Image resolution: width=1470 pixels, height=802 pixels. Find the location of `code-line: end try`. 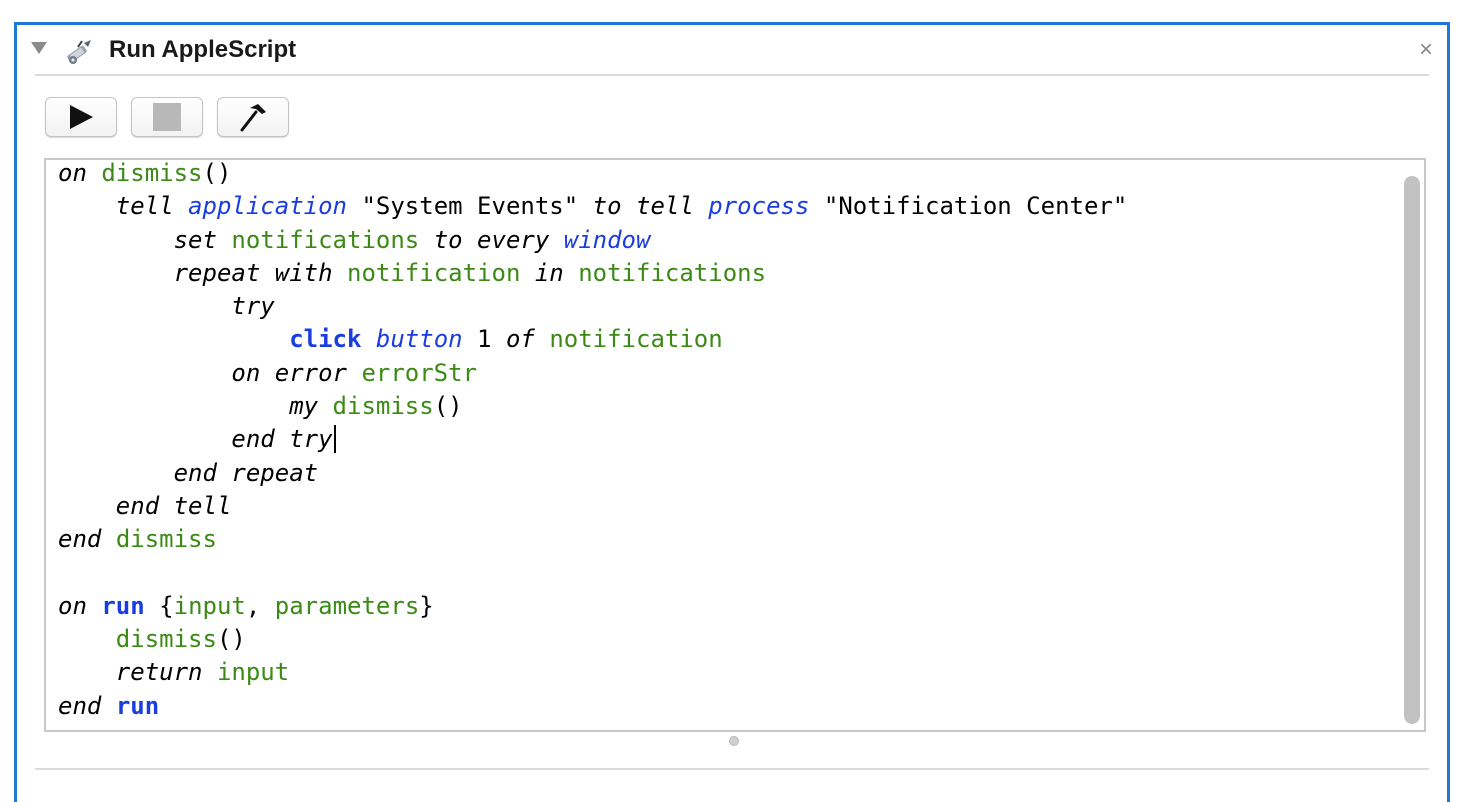

code-line: end try is located at coordinates (197, 439).